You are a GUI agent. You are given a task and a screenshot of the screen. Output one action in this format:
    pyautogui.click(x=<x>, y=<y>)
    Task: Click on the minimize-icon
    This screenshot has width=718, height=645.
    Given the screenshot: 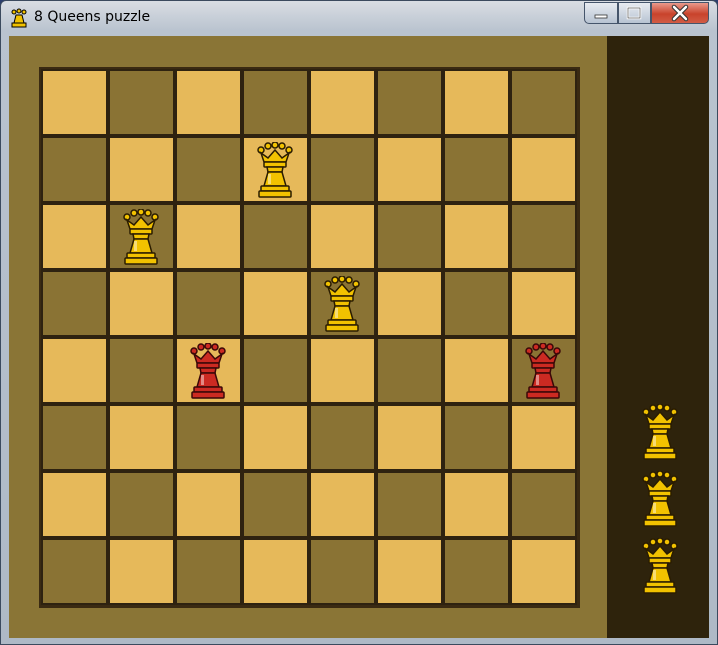 What is the action you would take?
    pyautogui.click(x=601, y=16)
    